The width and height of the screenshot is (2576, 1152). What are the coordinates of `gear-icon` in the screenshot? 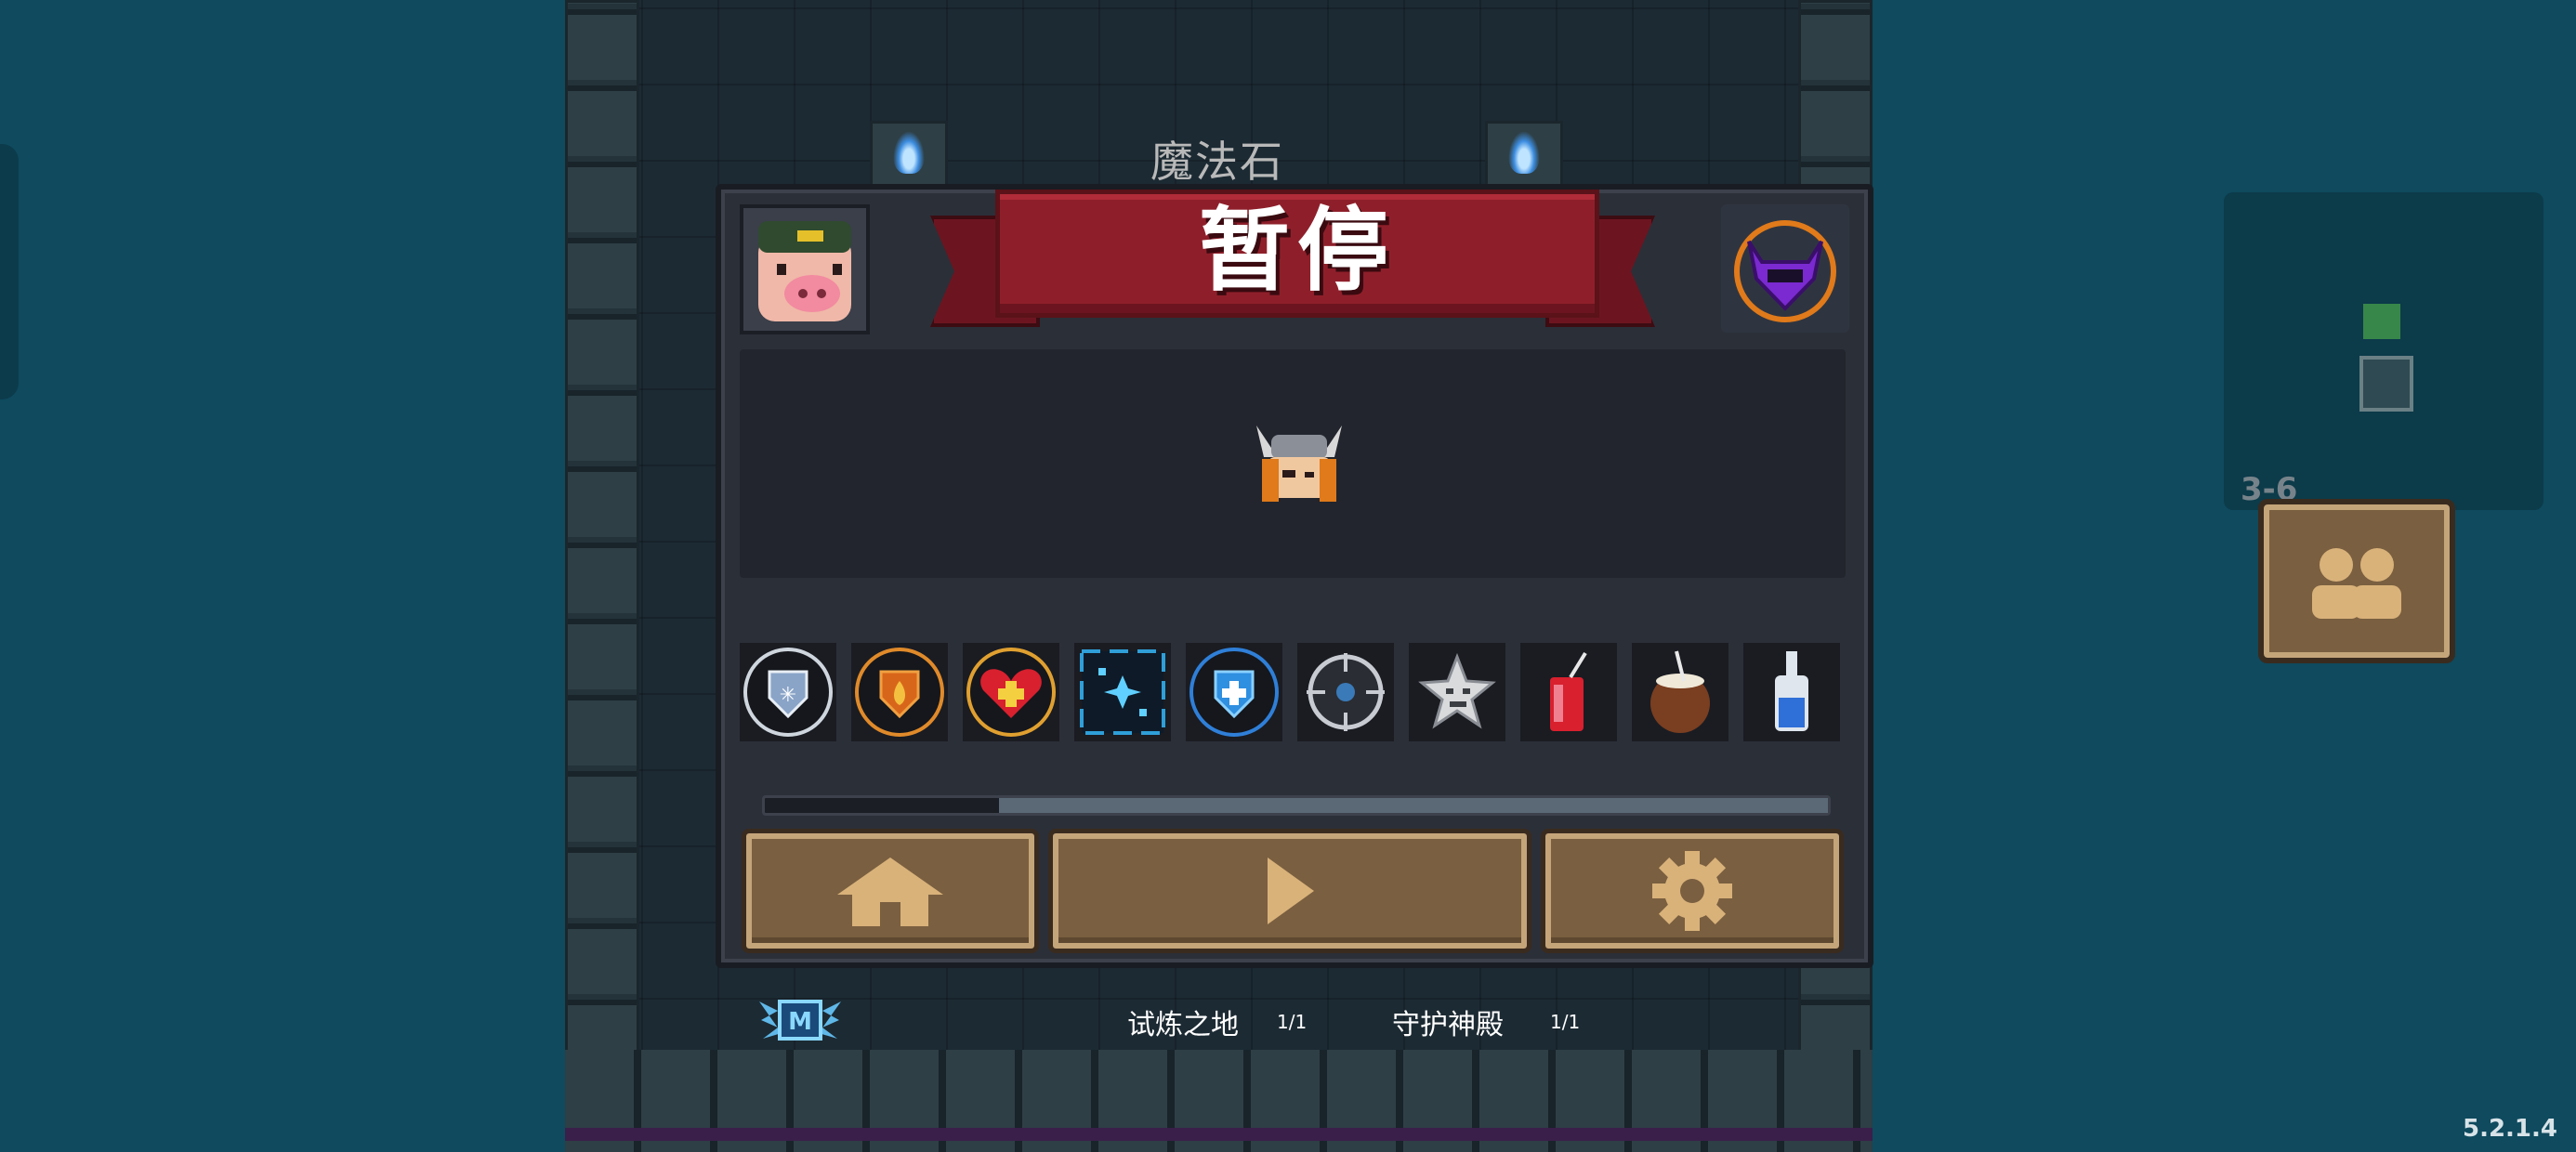 It's located at (1692, 891).